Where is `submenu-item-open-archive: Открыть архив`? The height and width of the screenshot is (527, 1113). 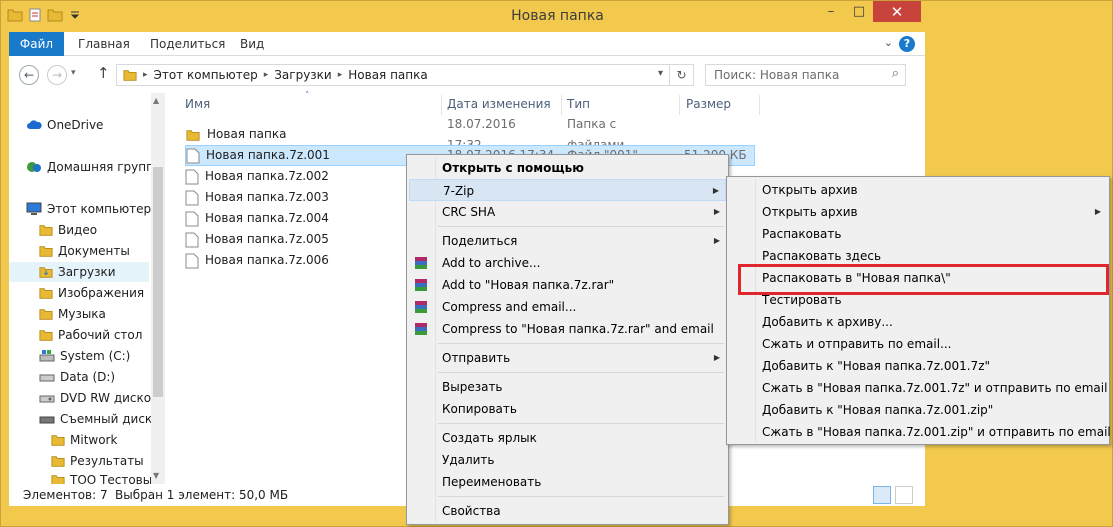 submenu-item-open-archive: Открыть архив is located at coordinates (918, 190).